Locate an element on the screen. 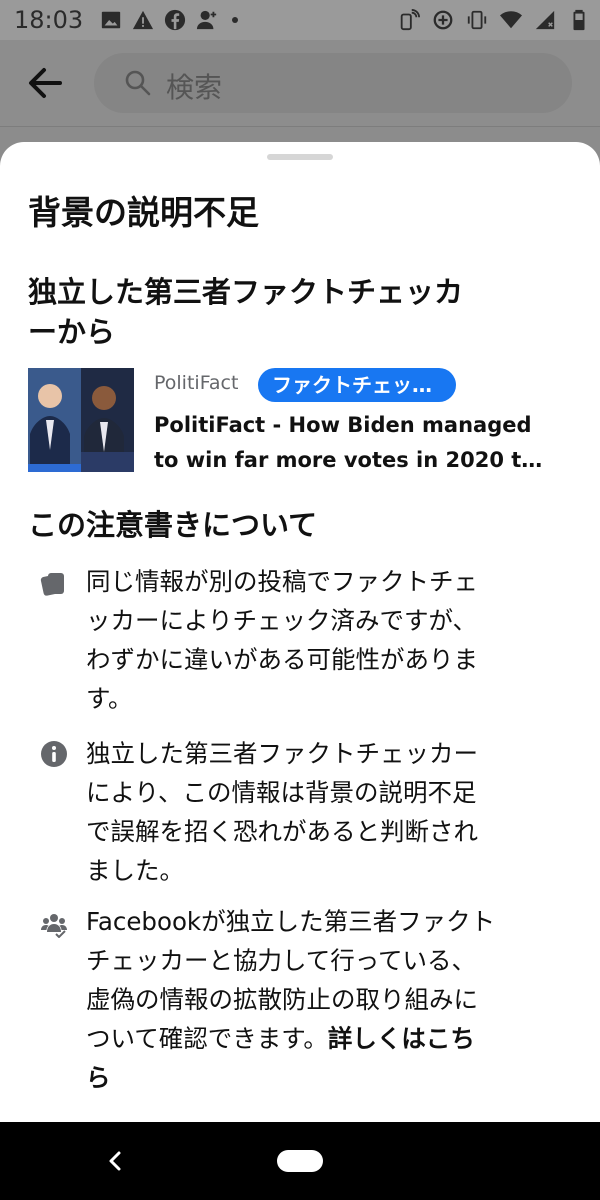  about-notice-heading: この注意書きについて is located at coordinates (173, 525).